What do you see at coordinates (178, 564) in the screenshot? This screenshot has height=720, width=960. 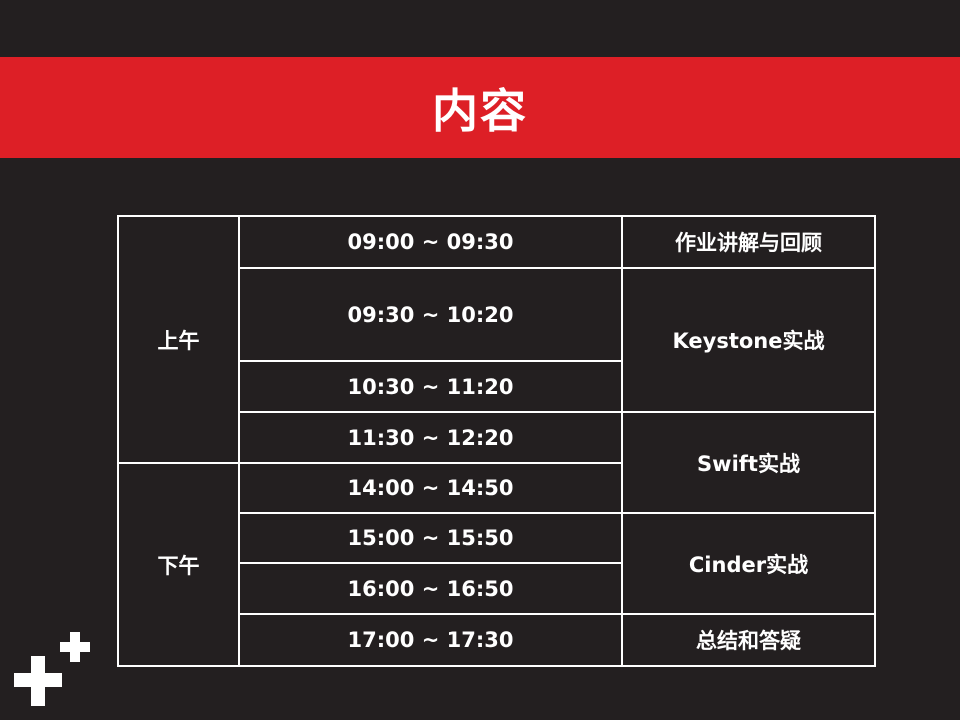 I see `period-afternoon-cell: 下午` at bounding box center [178, 564].